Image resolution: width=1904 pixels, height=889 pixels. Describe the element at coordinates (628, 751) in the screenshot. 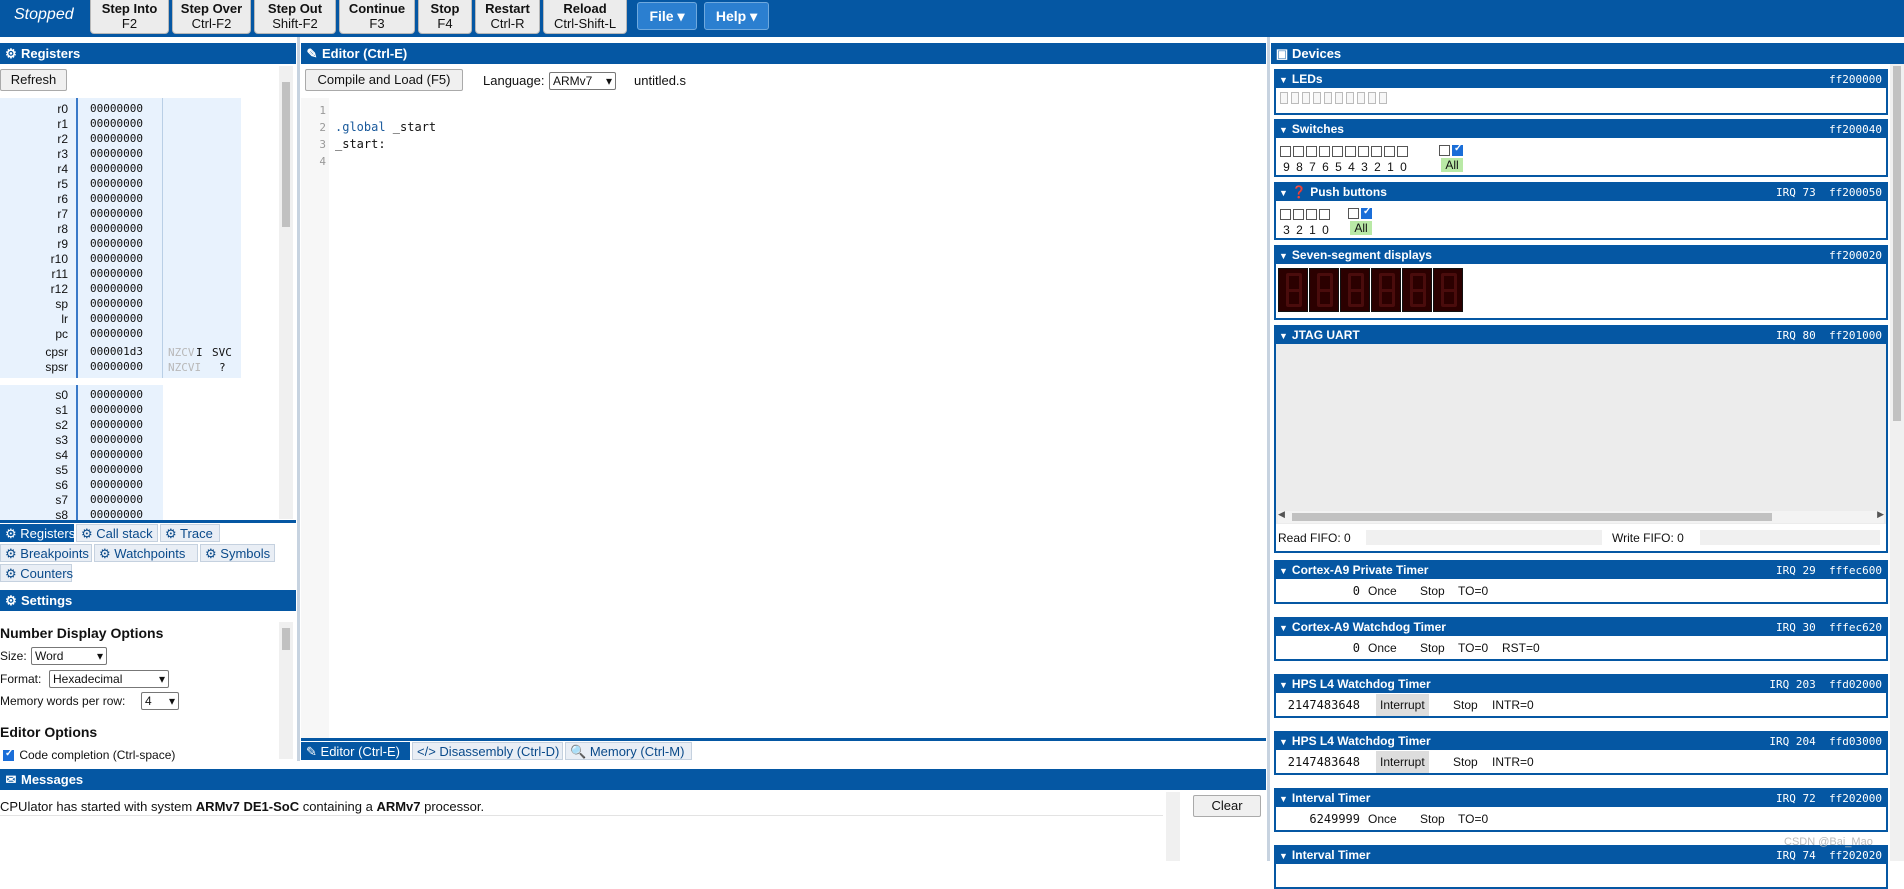

I see `tab-memory: 🔍 Memory (Ctrl-M)` at that location.